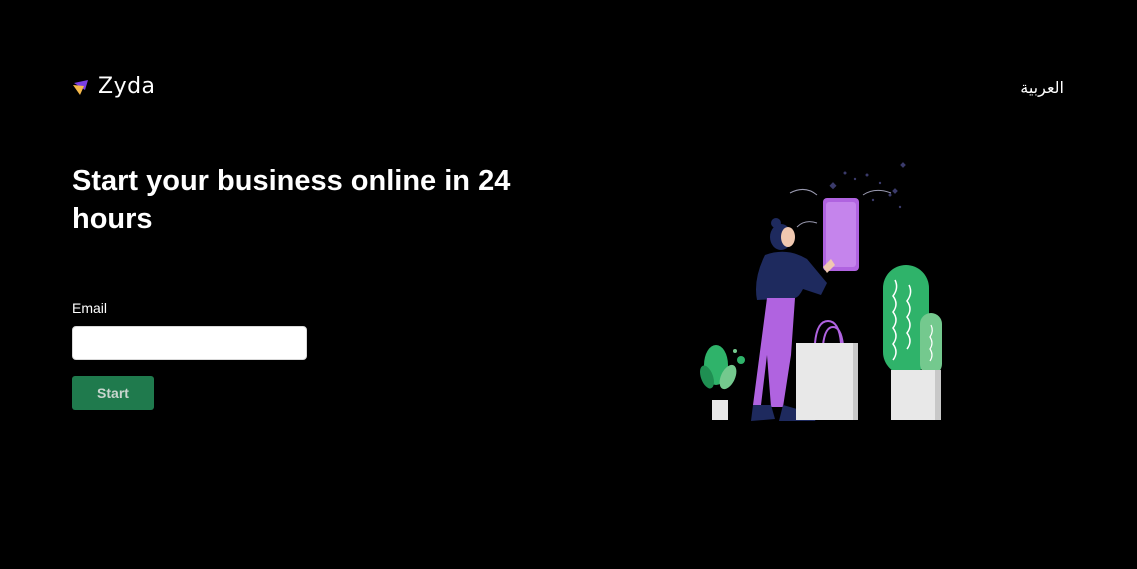 The width and height of the screenshot is (1137, 569). What do you see at coordinates (189, 343) in the screenshot?
I see `email-input` at bounding box center [189, 343].